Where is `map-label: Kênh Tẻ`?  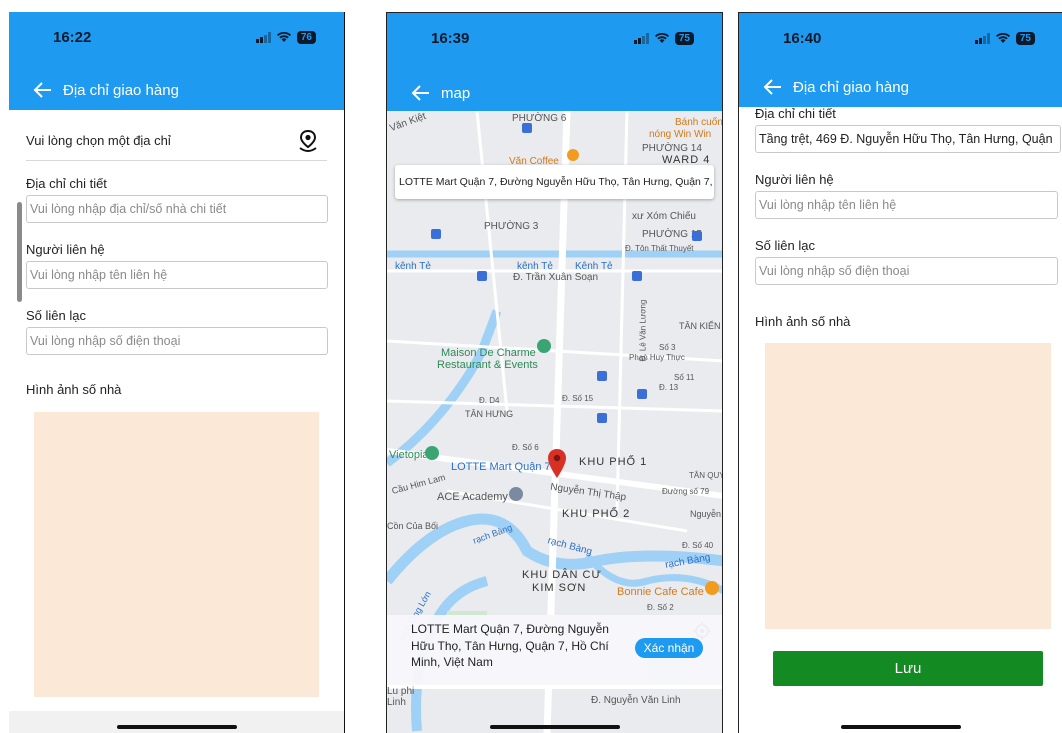 map-label: Kênh Tẻ is located at coordinates (594, 266).